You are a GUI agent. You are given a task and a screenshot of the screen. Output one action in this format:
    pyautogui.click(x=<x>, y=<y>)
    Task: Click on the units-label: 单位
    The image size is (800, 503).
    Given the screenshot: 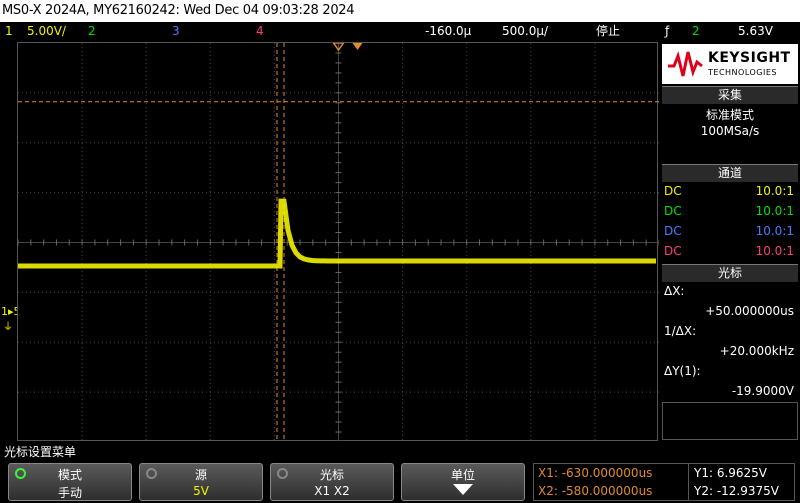 What is the action you would take?
    pyautogui.click(x=462, y=475)
    